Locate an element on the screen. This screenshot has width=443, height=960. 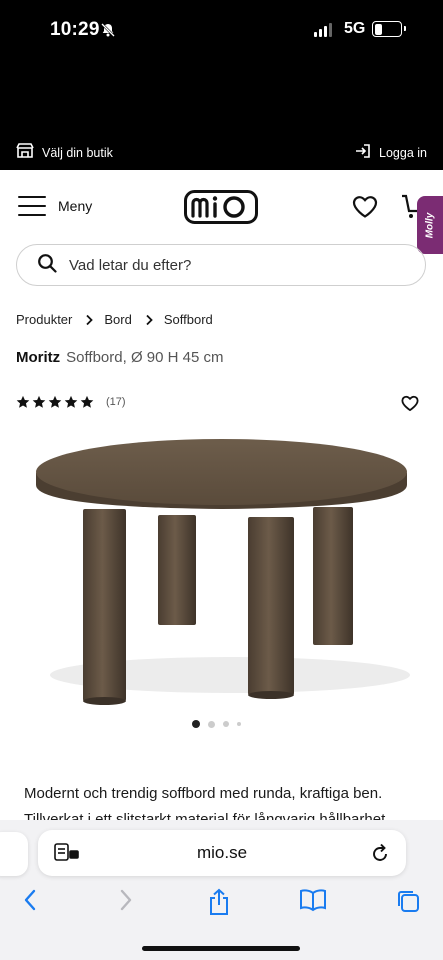
search-icon is located at coordinates (47, 265).